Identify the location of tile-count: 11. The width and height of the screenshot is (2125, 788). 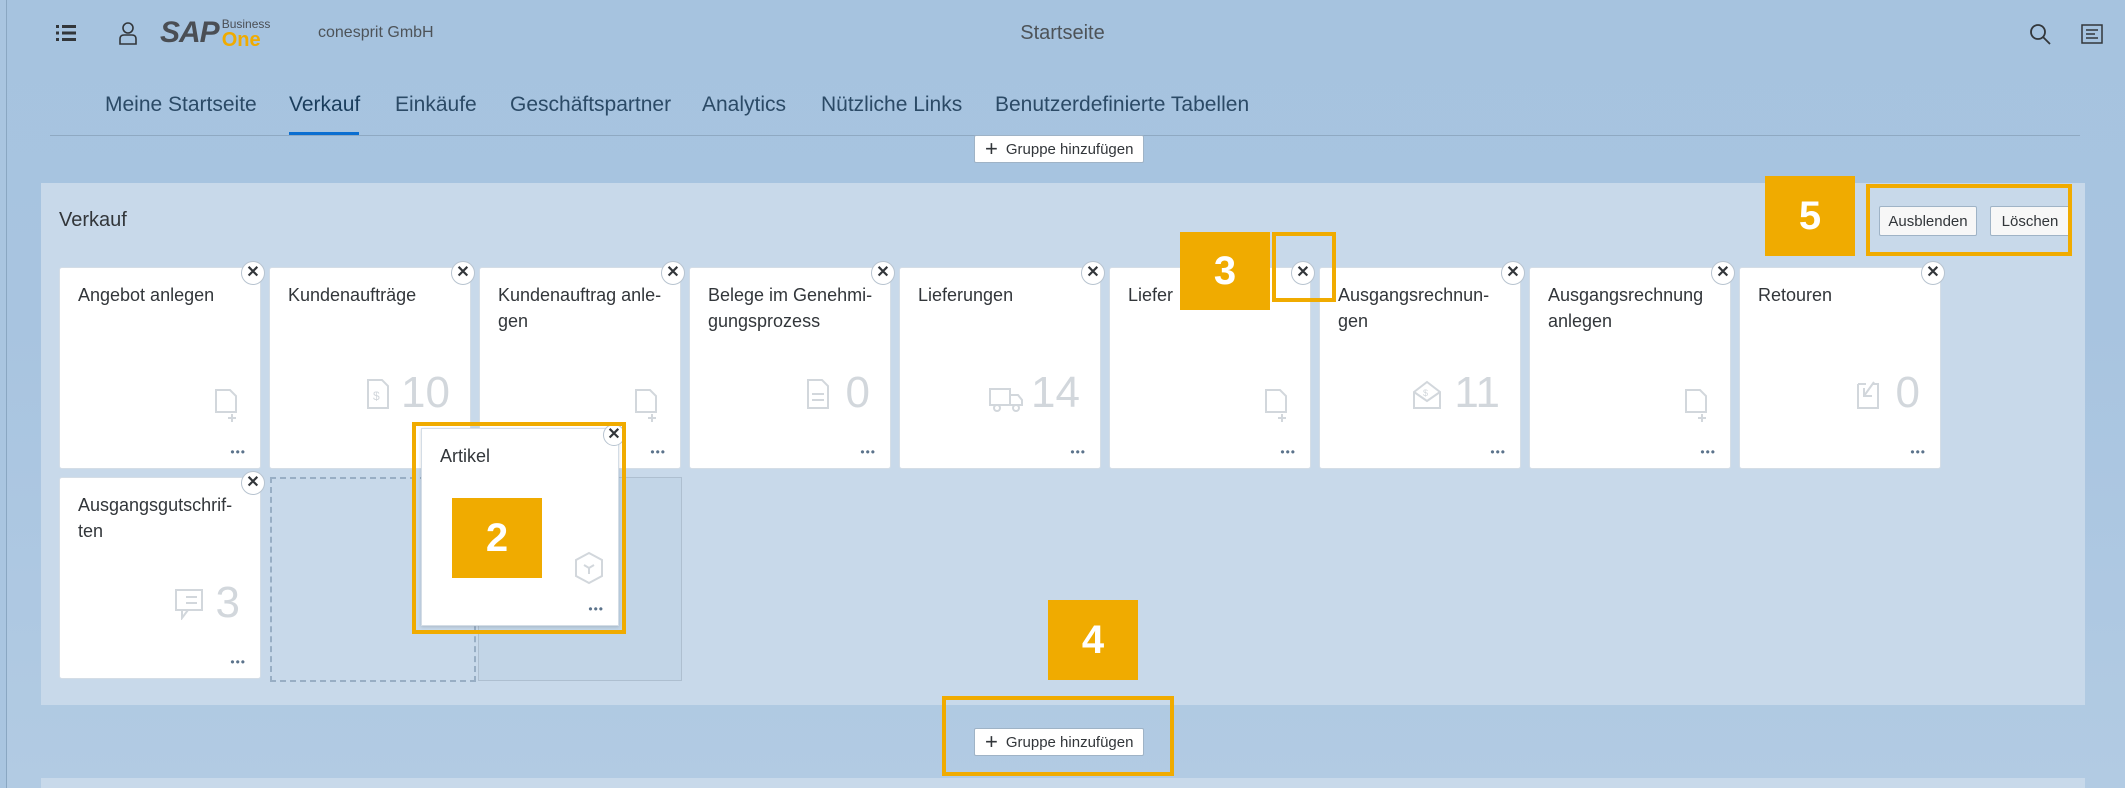
(1477, 392).